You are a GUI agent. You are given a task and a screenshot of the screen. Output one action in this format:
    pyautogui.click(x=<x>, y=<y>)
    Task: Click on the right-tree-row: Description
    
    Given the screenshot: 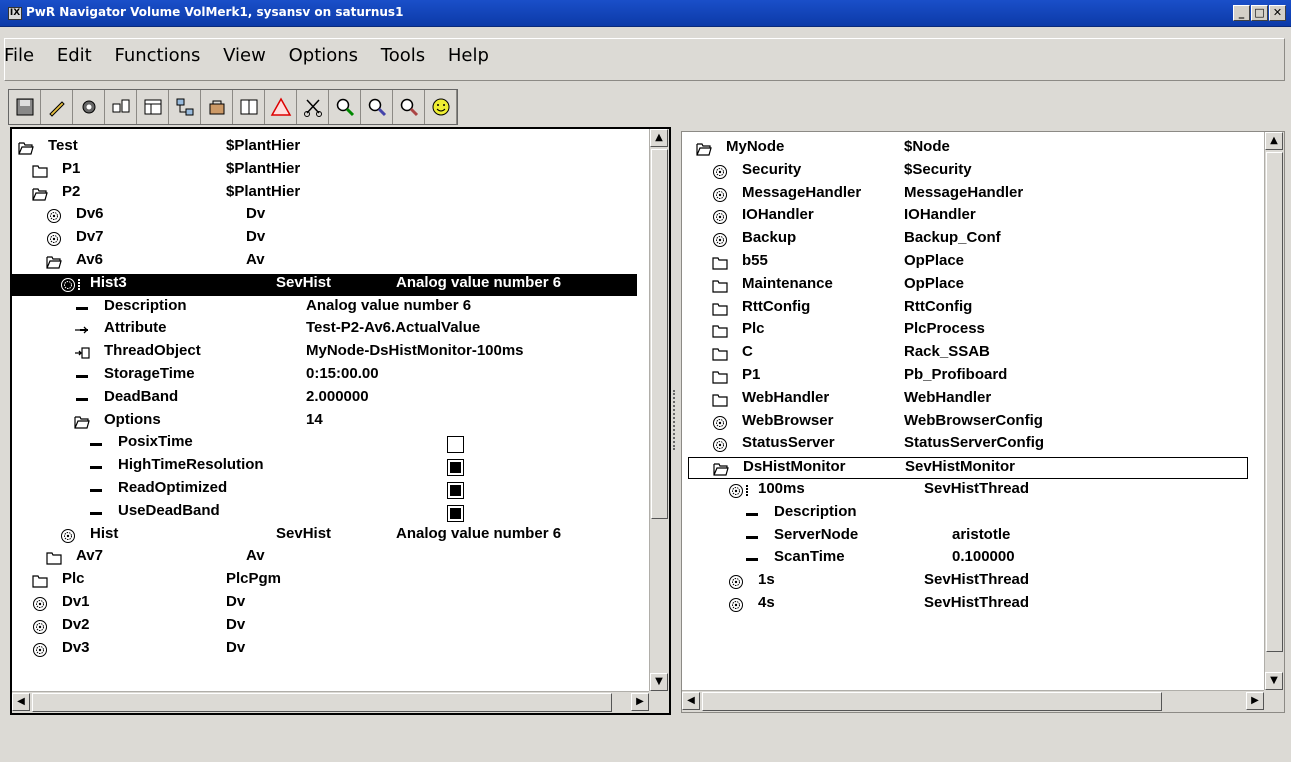 What is the action you would take?
    pyautogui.click(x=968, y=514)
    